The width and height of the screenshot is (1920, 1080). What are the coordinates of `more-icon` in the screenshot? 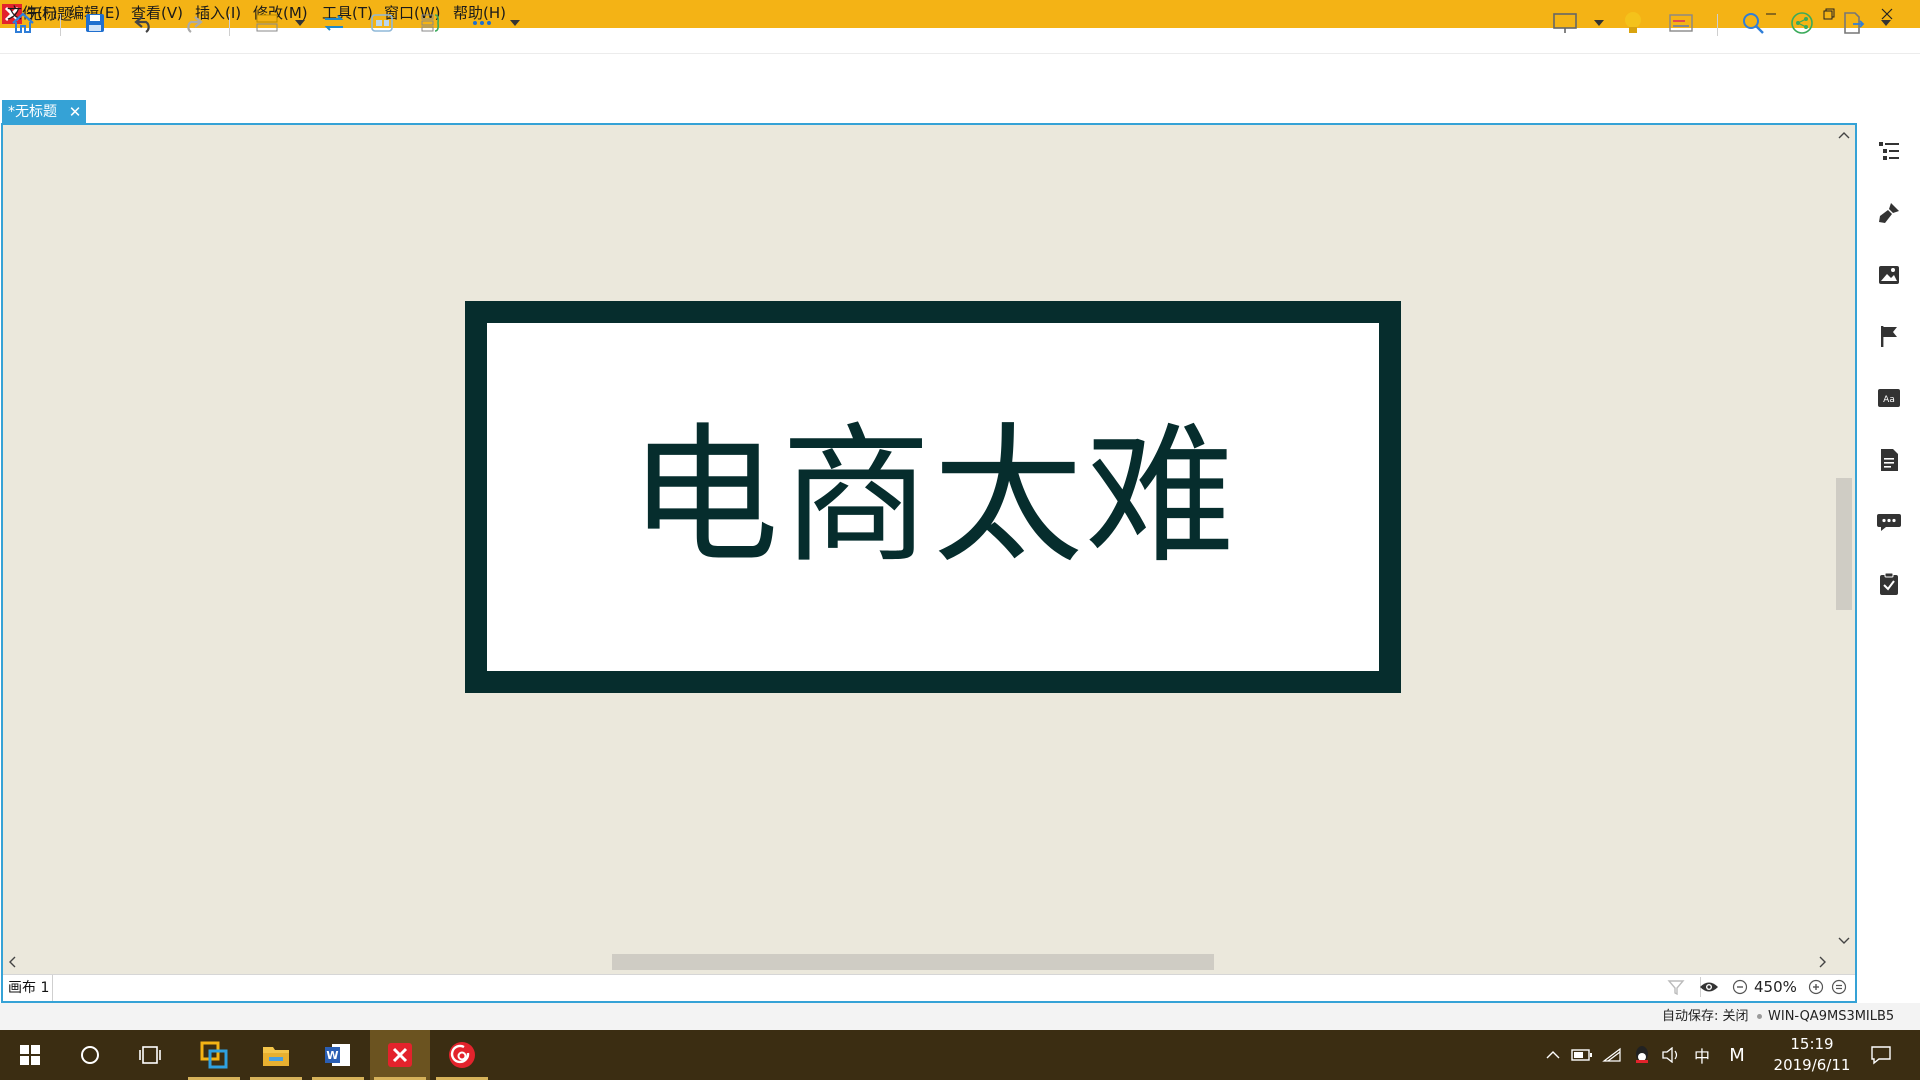 It's located at (482, 23).